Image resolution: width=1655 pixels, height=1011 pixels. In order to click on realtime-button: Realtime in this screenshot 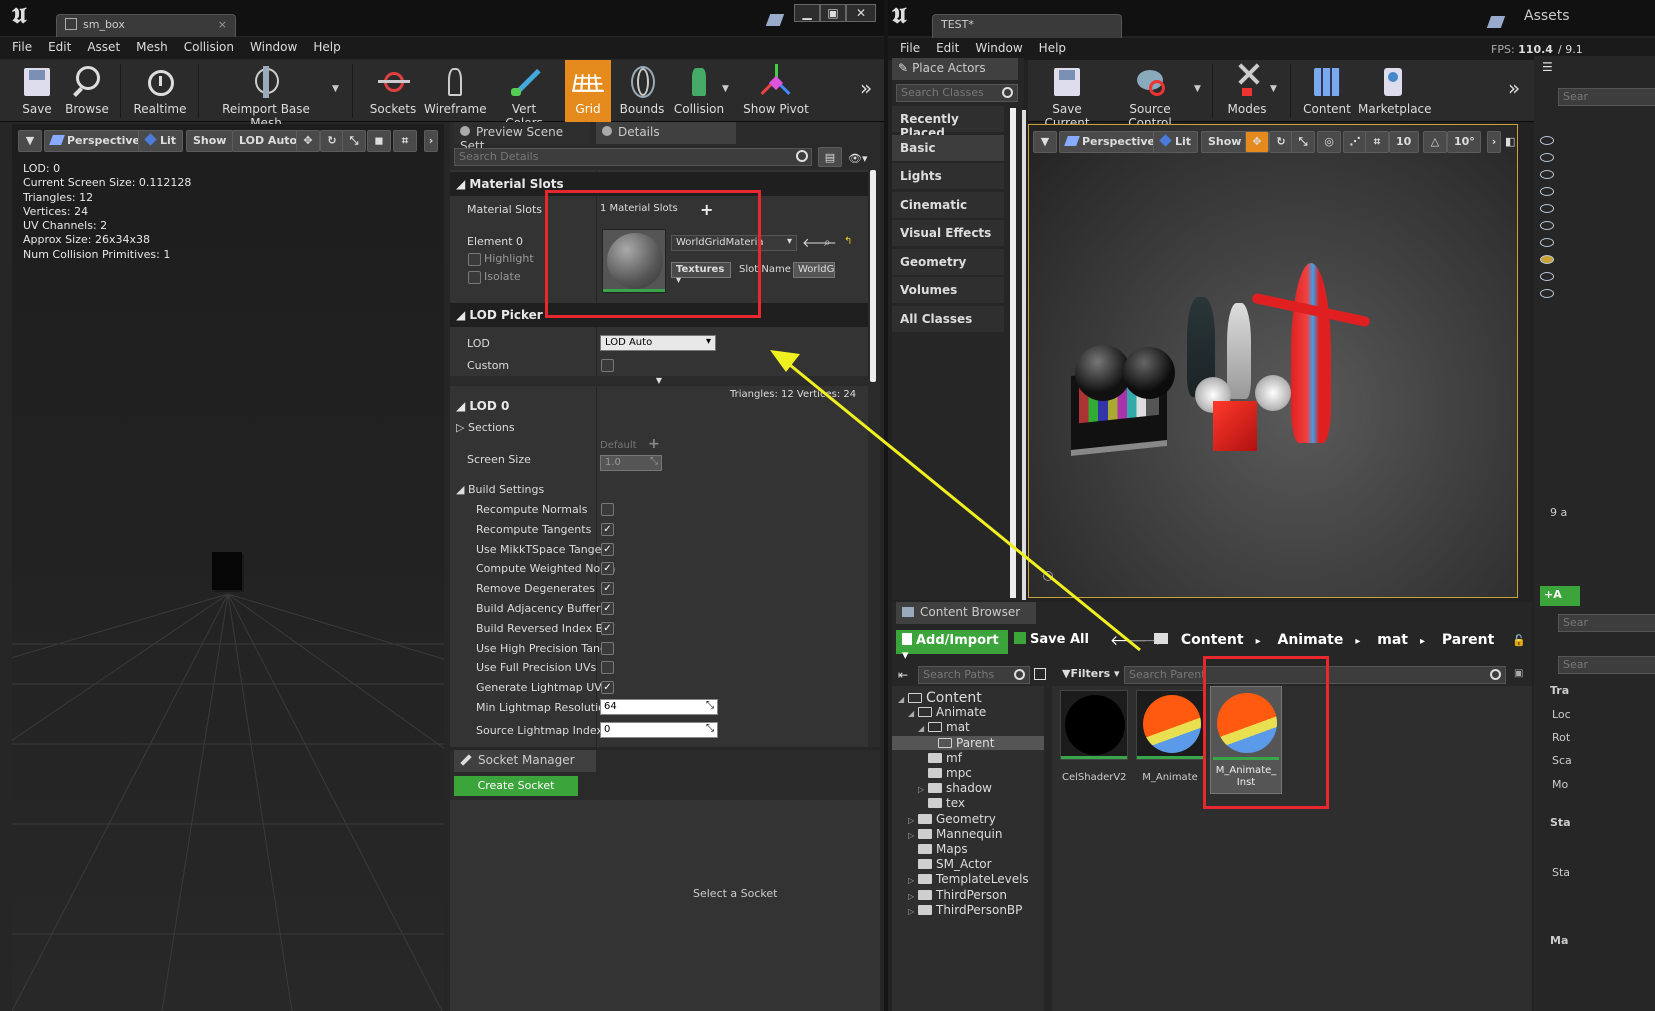, I will do `click(160, 91)`.